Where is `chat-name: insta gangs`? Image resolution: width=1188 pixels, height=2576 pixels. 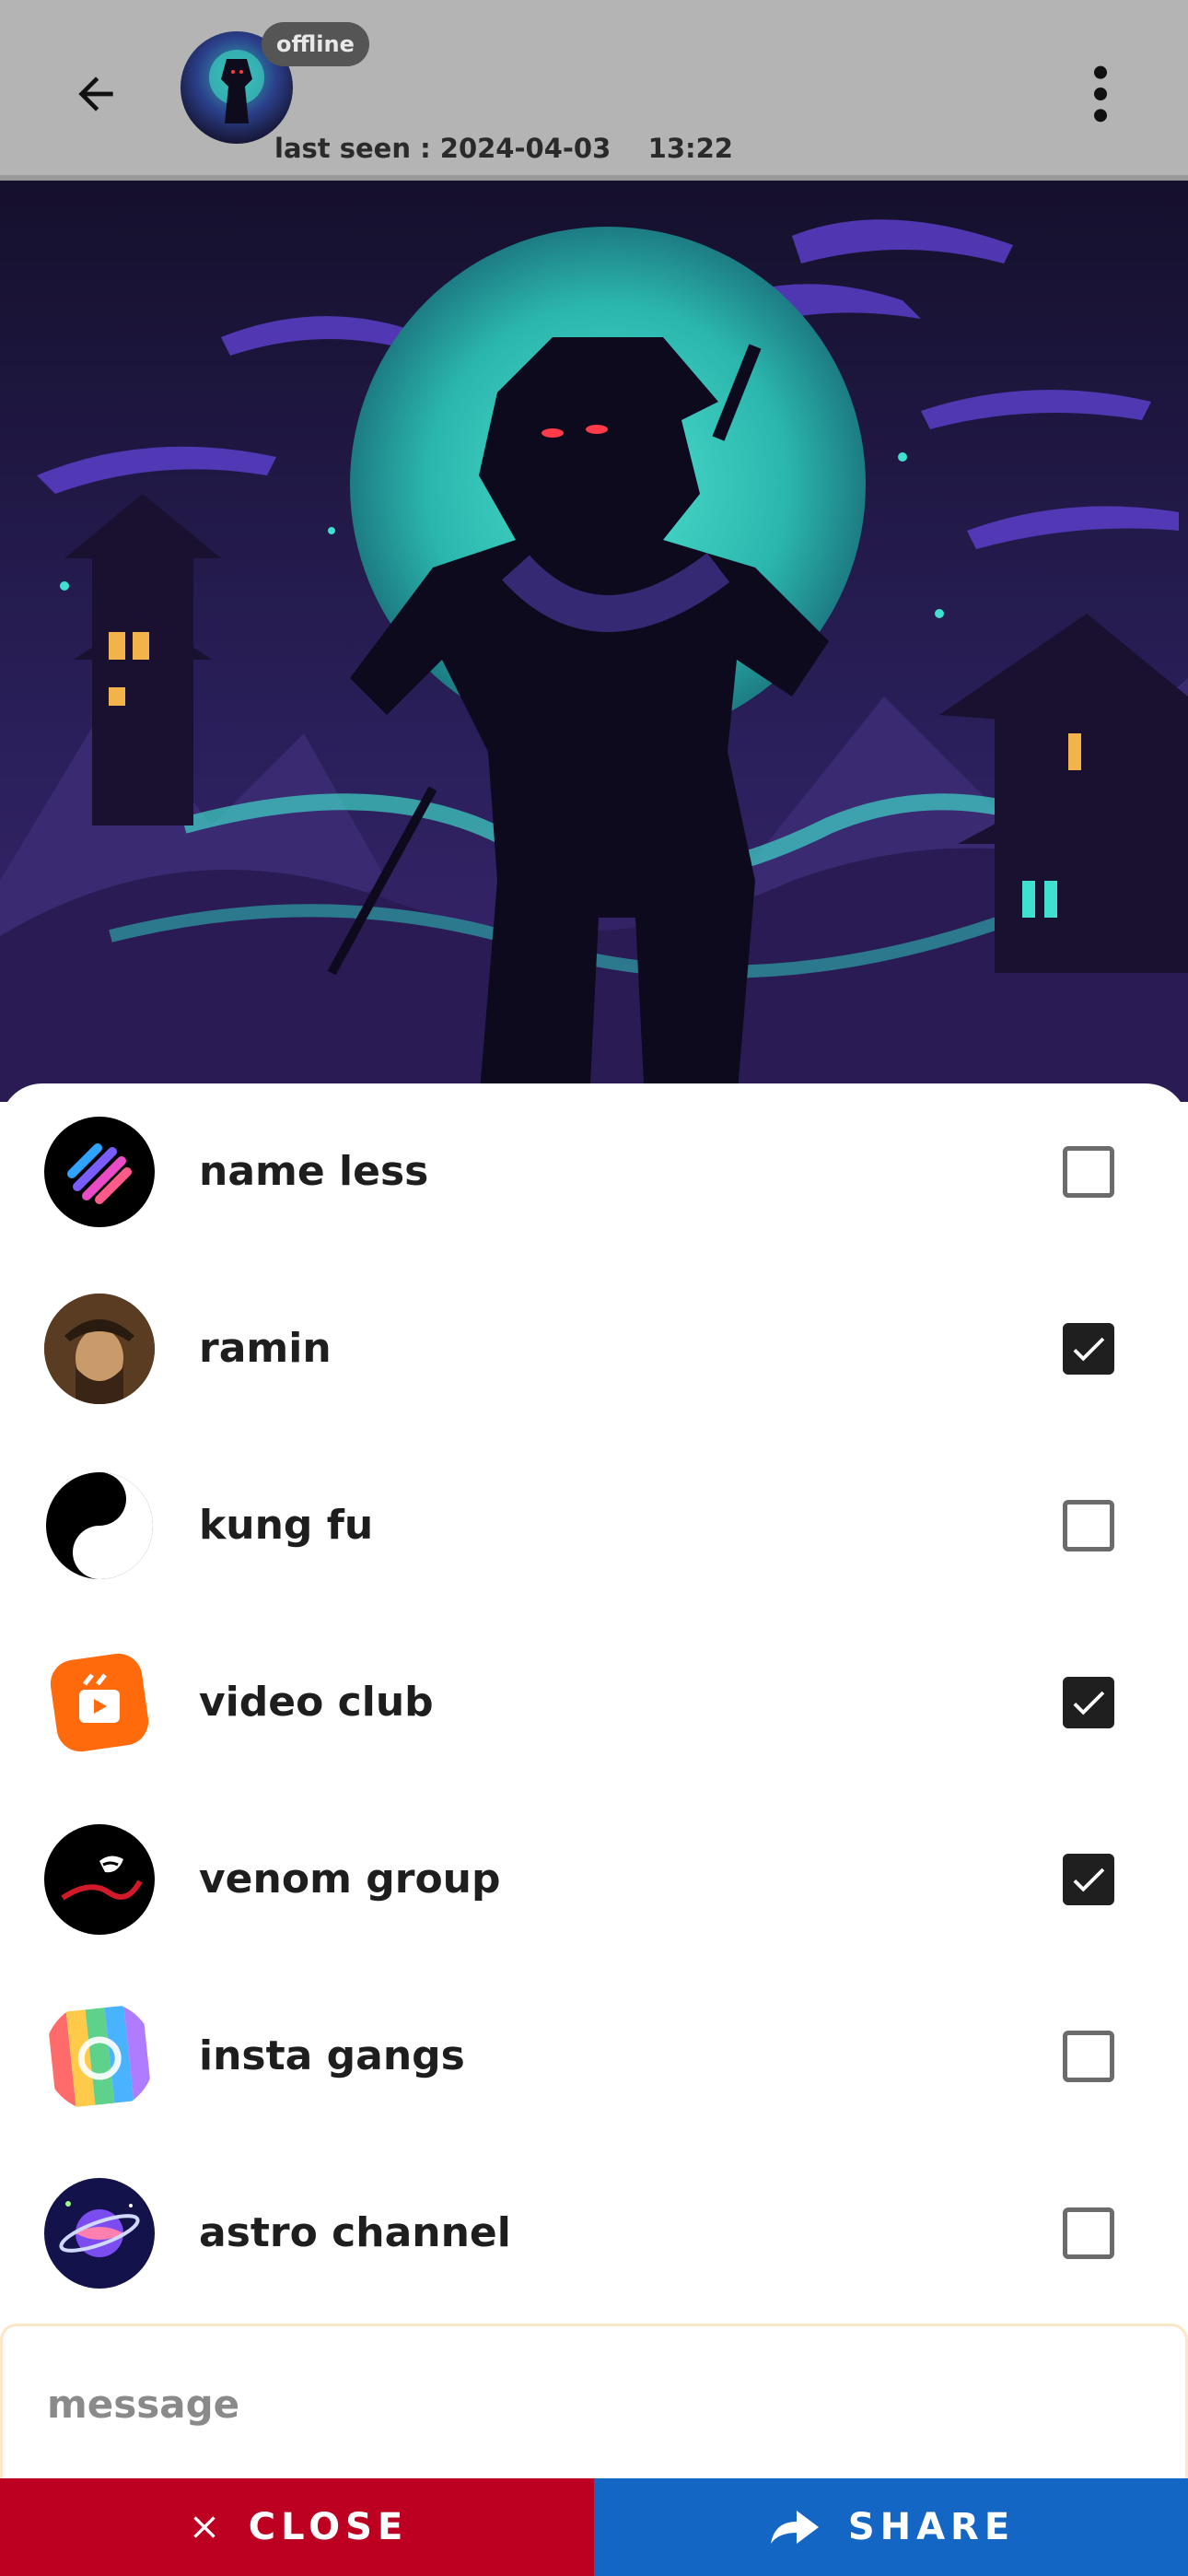 chat-name: insta gangs is located at coordinates (332, 2055).